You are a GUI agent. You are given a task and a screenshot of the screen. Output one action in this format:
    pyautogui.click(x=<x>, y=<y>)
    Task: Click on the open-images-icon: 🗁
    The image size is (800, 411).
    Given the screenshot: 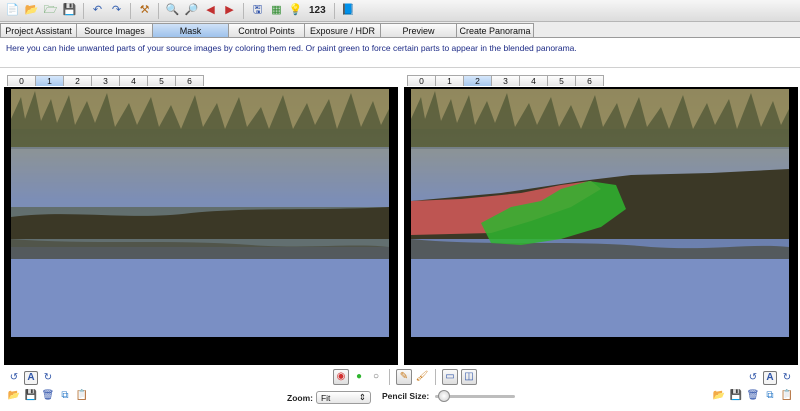 What is the action you would take?
    pyautogui.click(x=50, y=10)
    